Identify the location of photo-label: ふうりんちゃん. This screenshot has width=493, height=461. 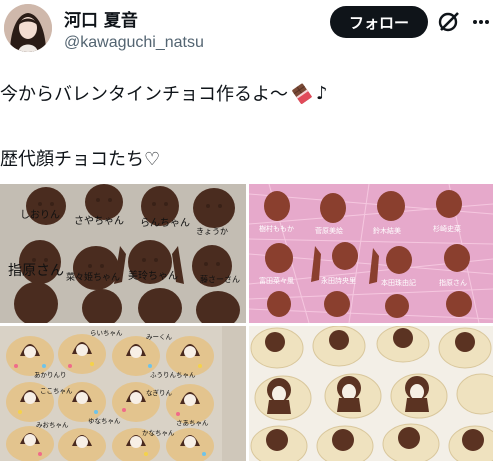
(173, 375).